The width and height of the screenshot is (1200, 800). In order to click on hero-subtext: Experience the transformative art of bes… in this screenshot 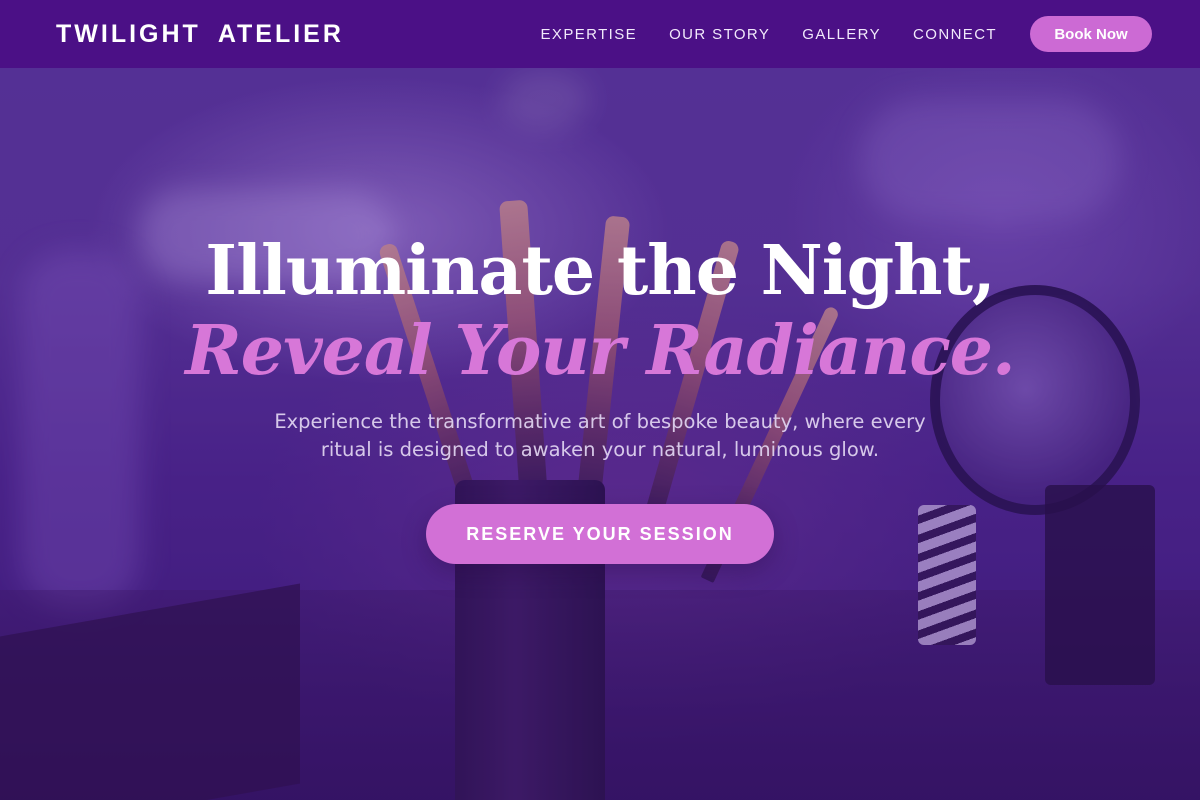, I will do `click(600, 435)`.